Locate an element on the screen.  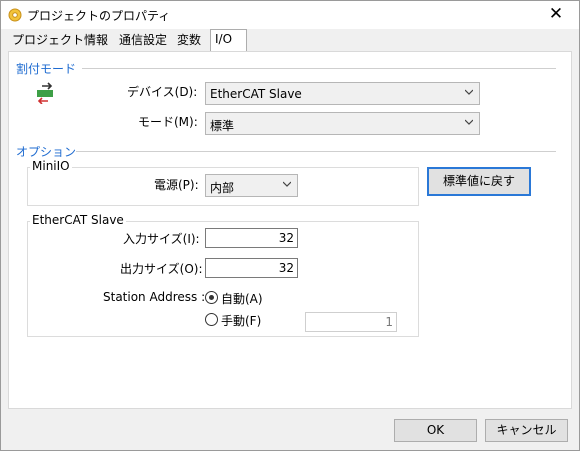
window-title: プロジェクトのプロパティ is located at coordinates (99, 16).